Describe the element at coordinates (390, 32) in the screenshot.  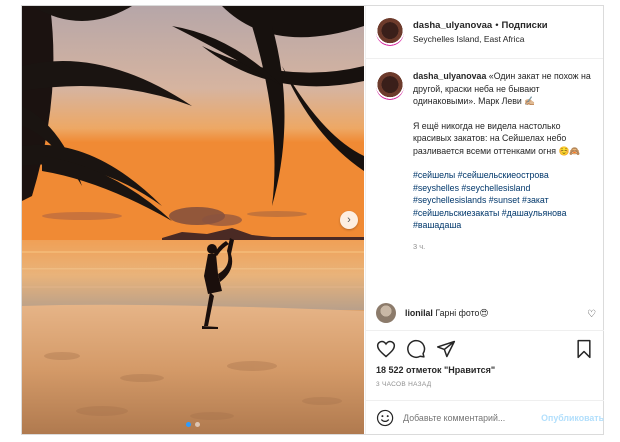
I see `avatar` at that location.